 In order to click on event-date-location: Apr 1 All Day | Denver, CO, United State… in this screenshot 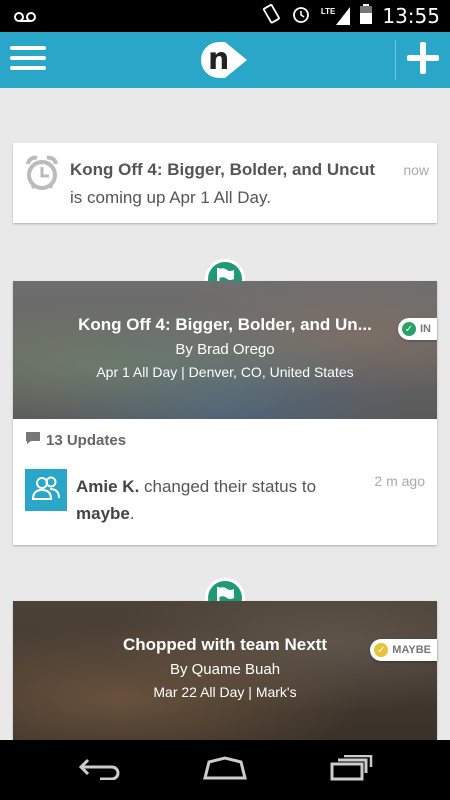, I will do `click(225, 372)`.